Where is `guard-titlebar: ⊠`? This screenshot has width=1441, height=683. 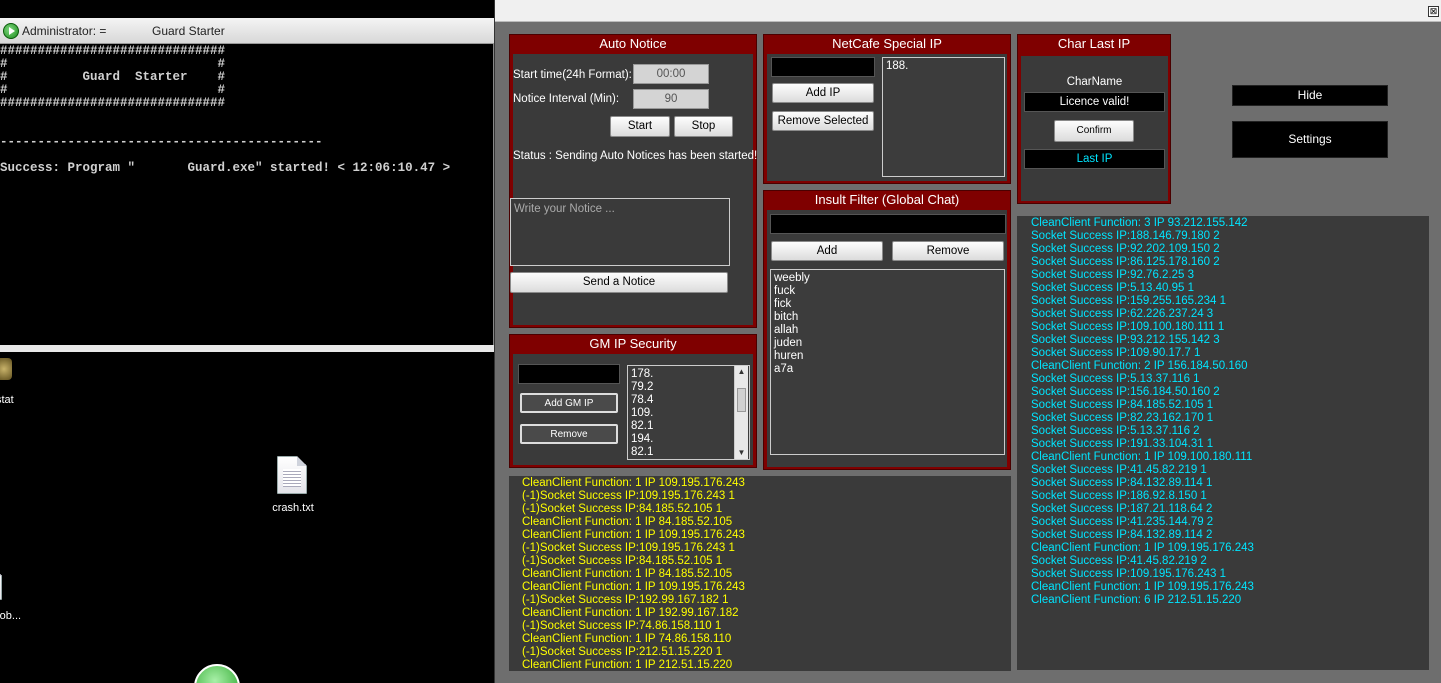 guard-titlebar: ⊠ is located at coordinates (968, 11).